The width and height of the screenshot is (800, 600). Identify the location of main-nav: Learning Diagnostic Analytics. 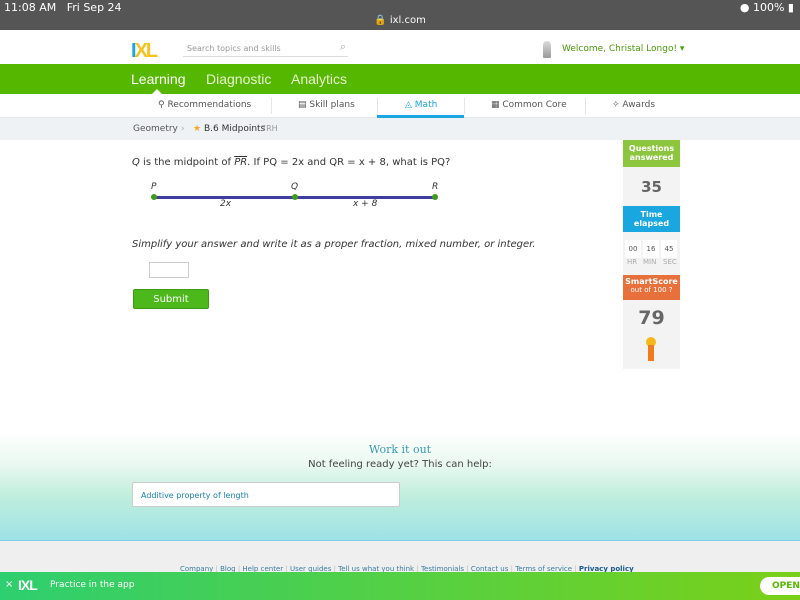
(400, 79).